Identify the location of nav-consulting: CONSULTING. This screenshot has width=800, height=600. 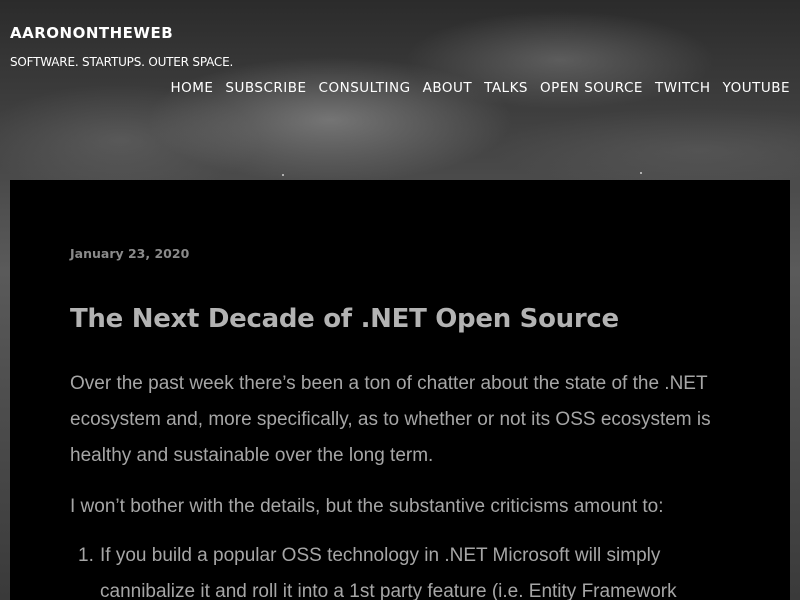
(365, 88).